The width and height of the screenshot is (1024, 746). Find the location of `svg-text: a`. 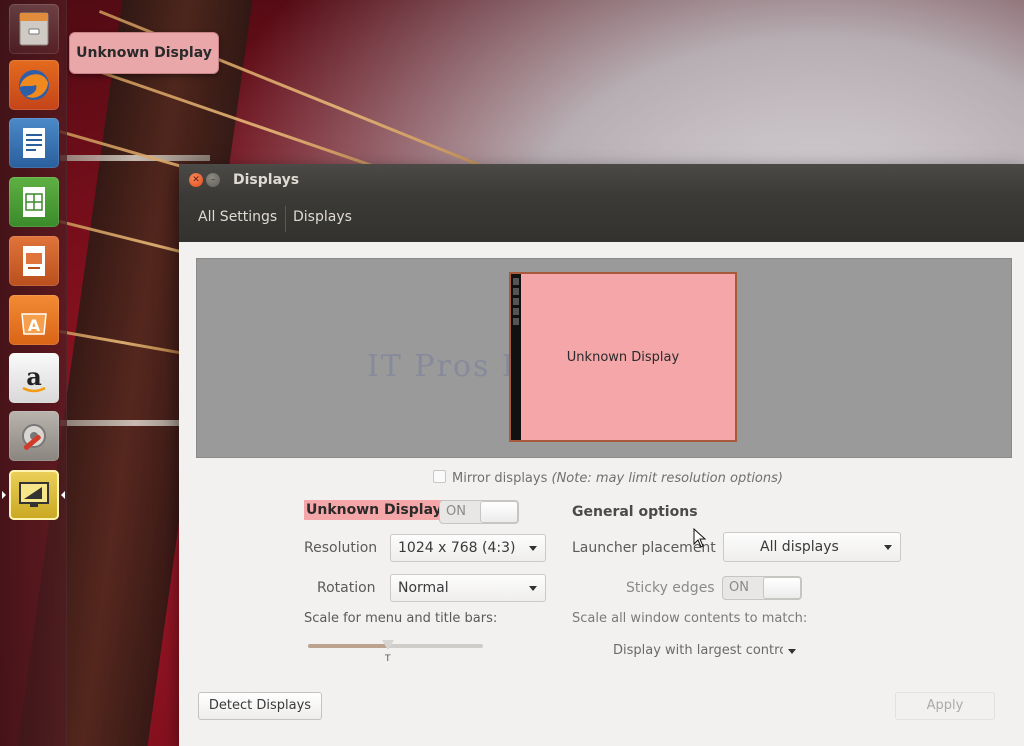

svg-text: a is located at coordinates (34, 376).